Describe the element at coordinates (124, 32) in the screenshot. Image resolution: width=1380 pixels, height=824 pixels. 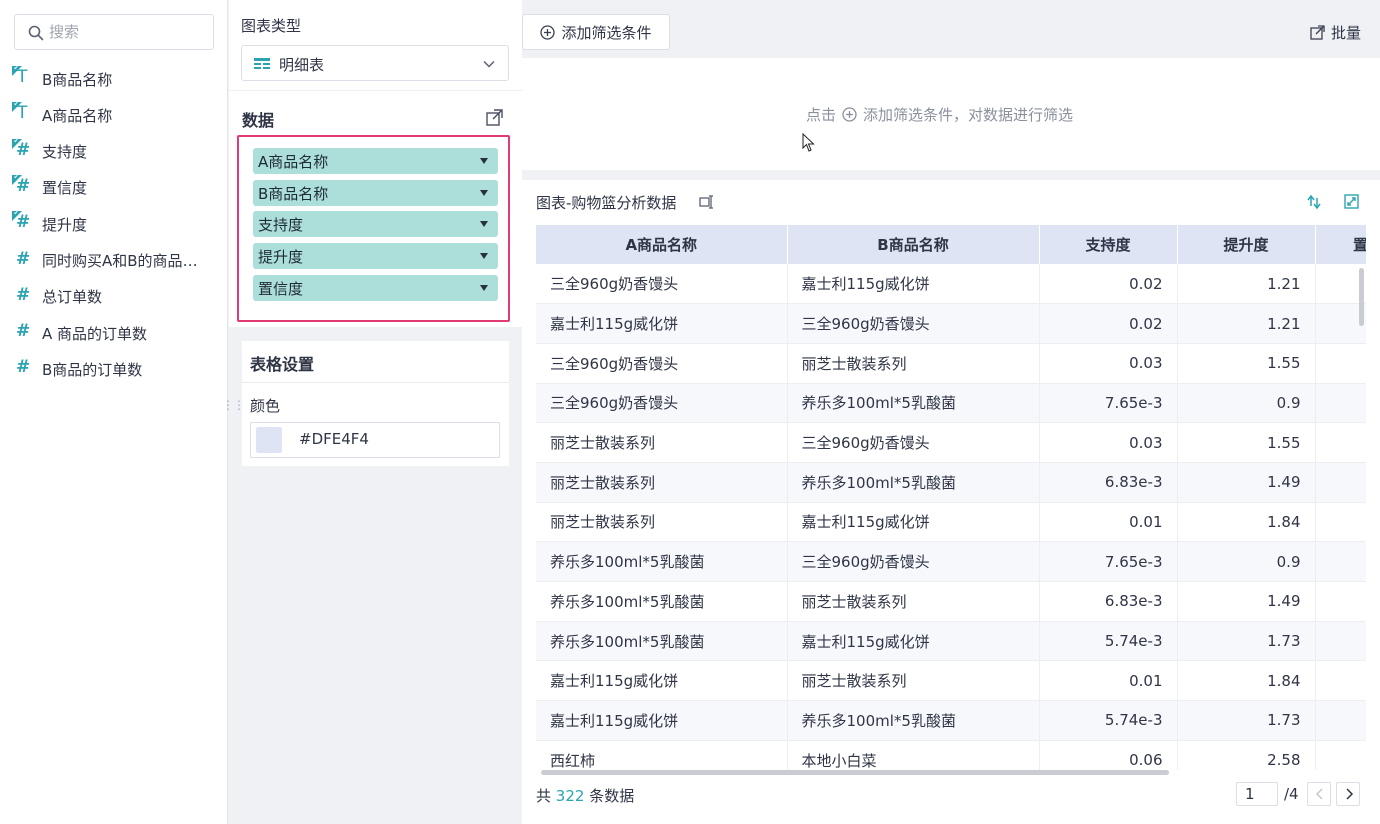
I see `field-search-input` at that location.